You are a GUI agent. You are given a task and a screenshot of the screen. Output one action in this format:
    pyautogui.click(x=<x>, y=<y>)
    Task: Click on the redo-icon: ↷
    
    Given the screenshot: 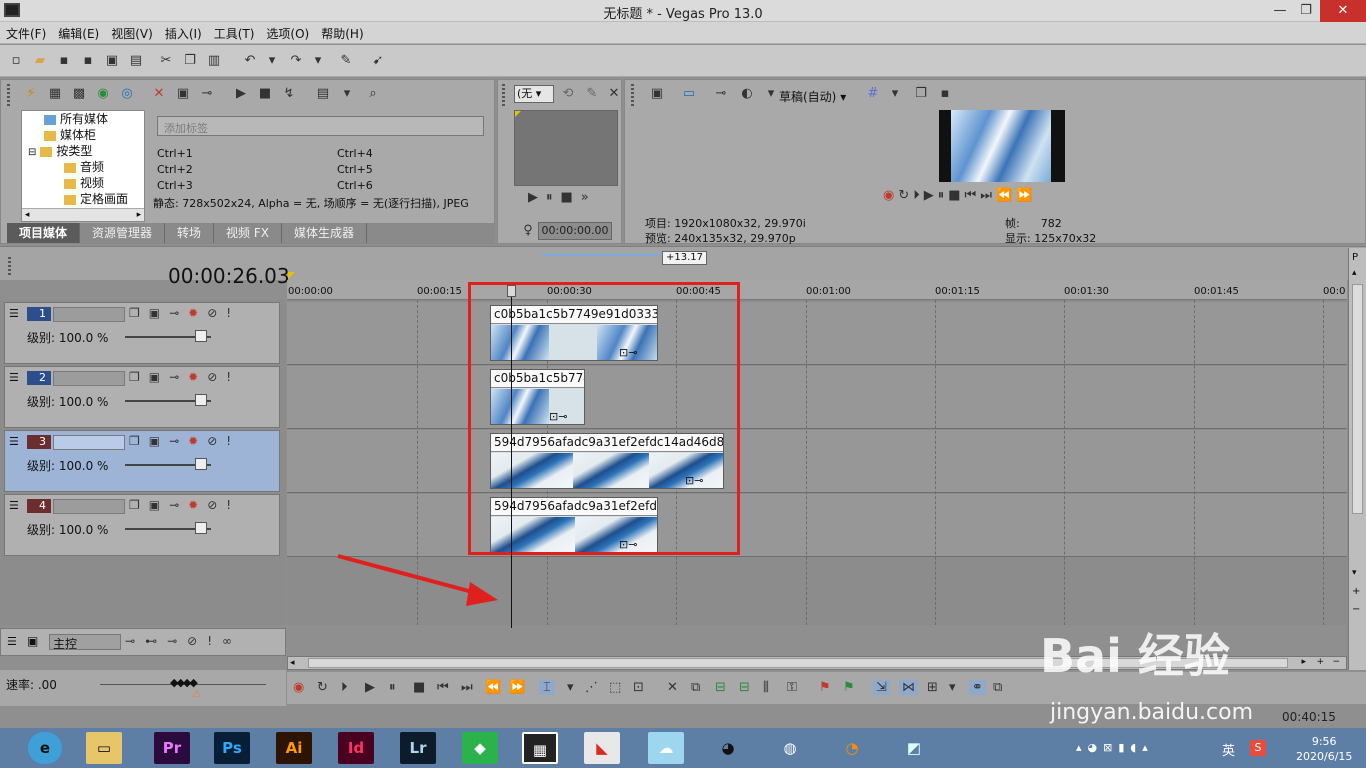 What is the action you would take?
    pyautogui.click(x=296, y=61)
    